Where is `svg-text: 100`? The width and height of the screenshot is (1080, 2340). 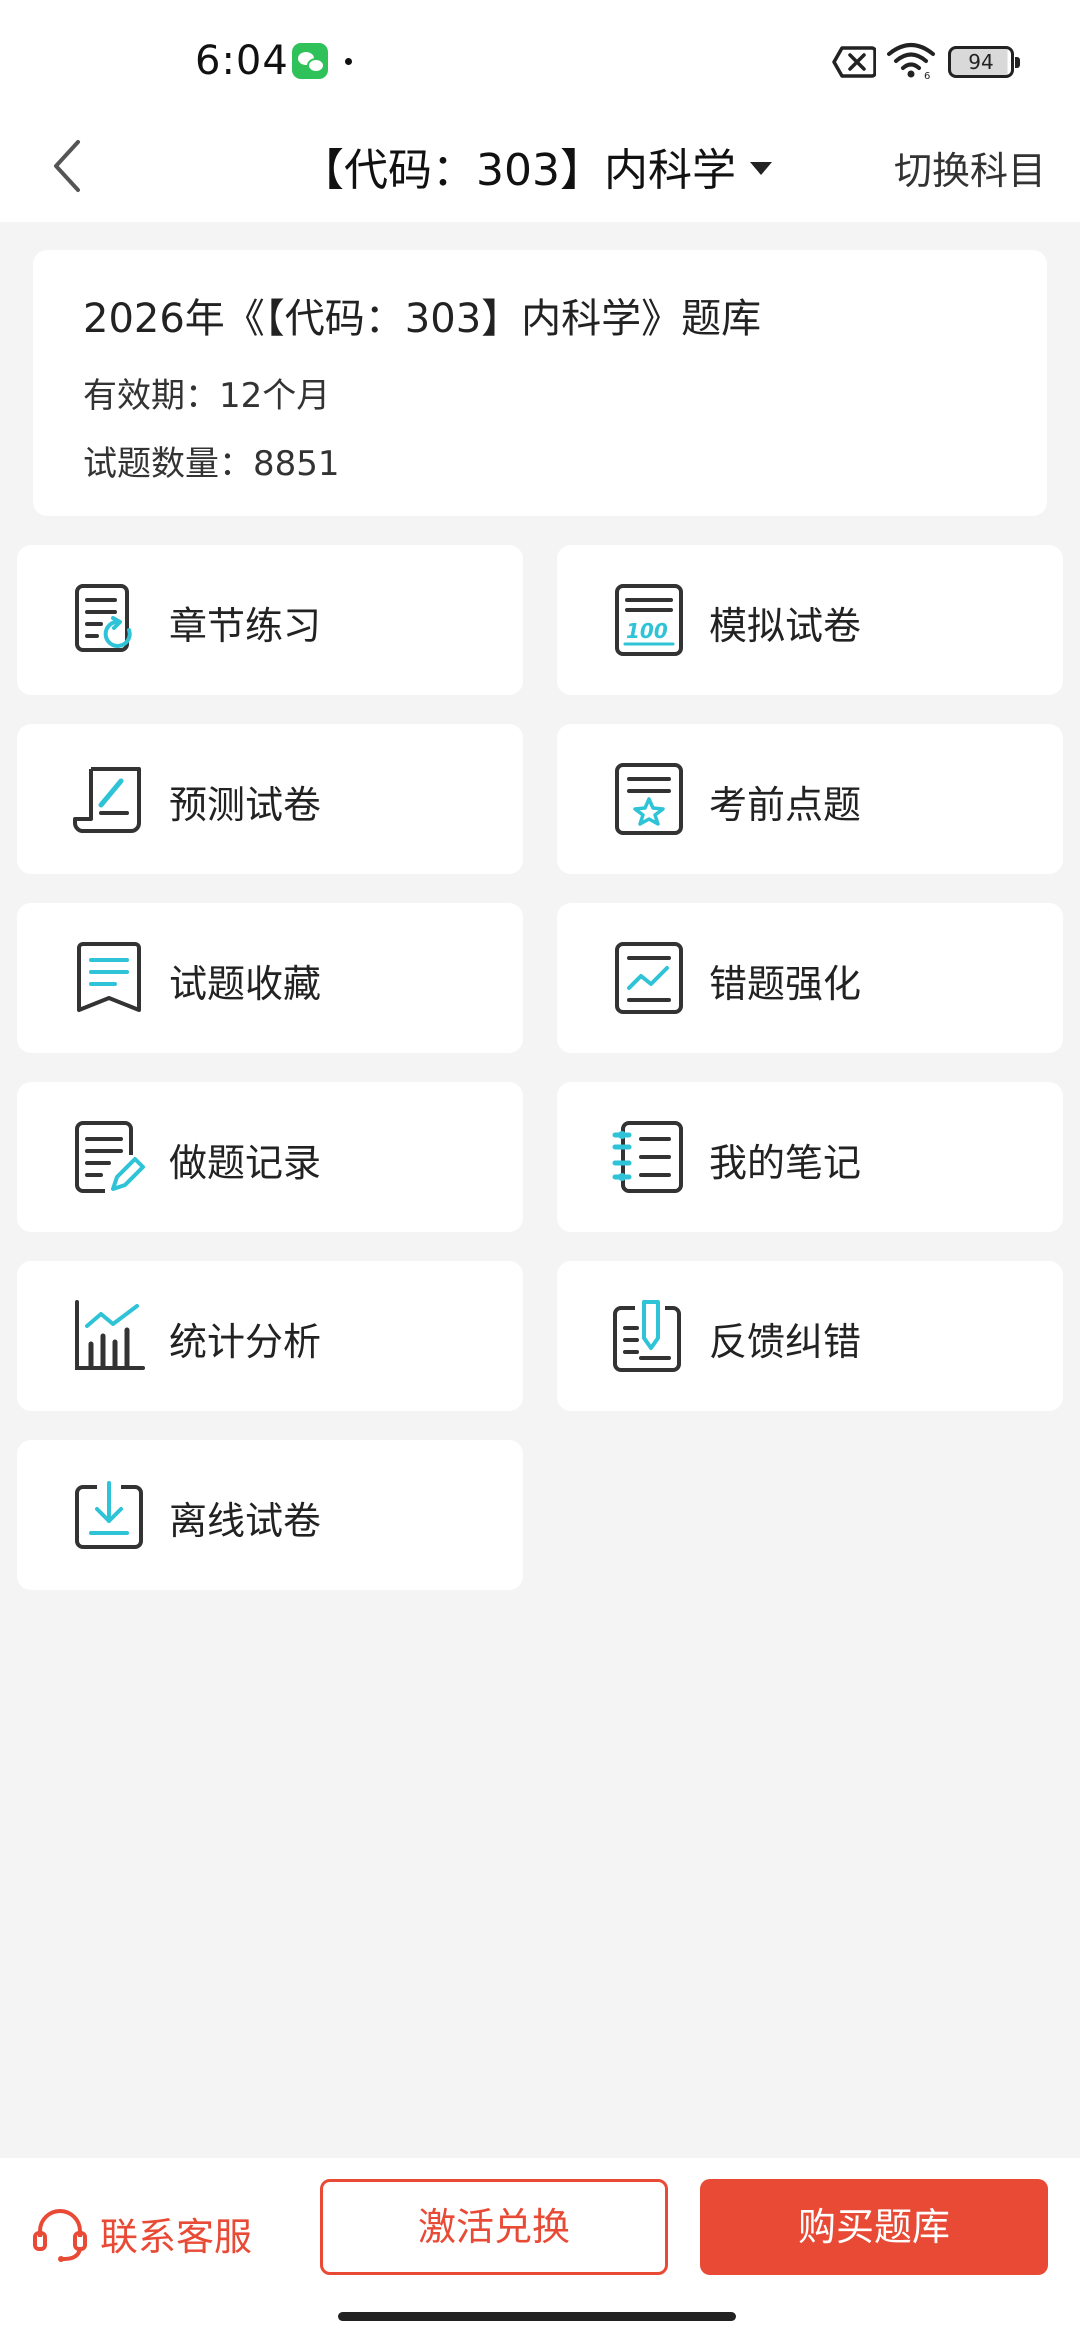
svg-text: 100 is located at coordinates (647, 631).